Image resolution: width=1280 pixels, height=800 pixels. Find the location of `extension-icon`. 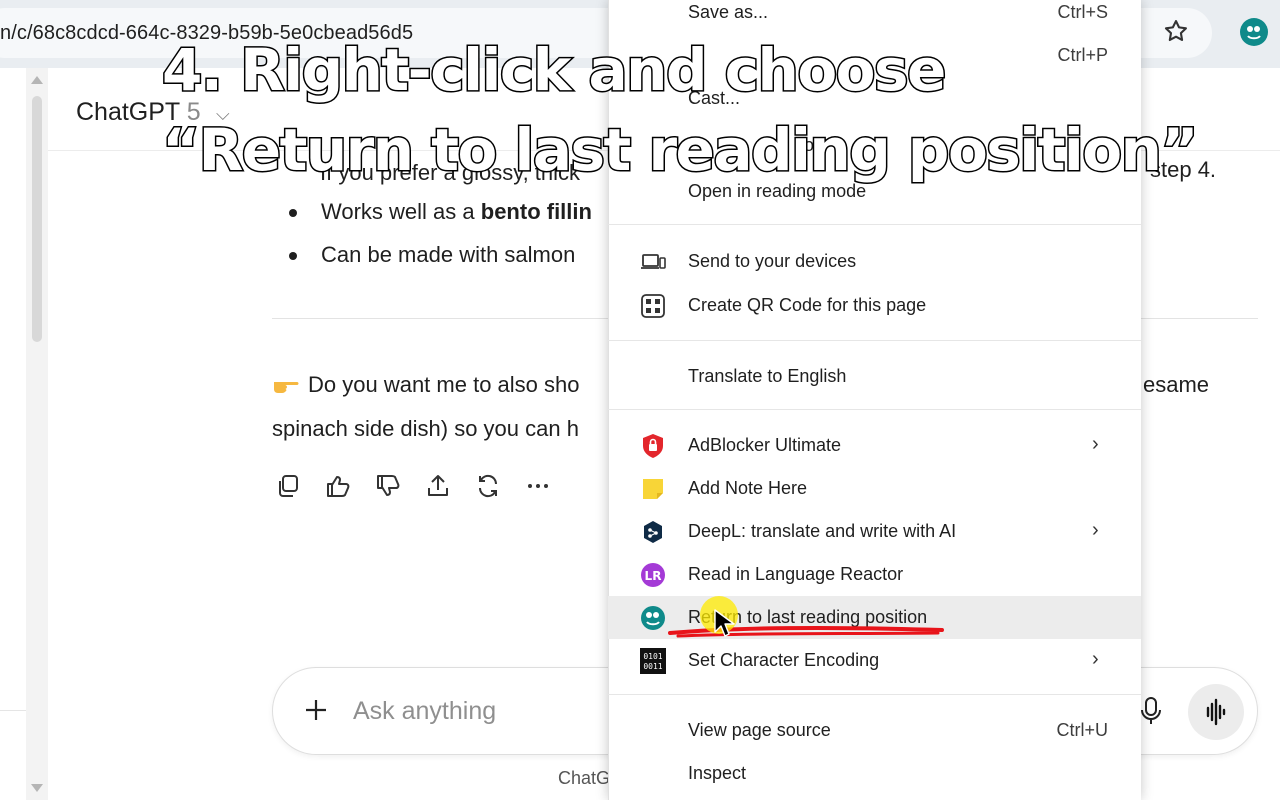

extension-icon is located at coordinates (1254, 32).